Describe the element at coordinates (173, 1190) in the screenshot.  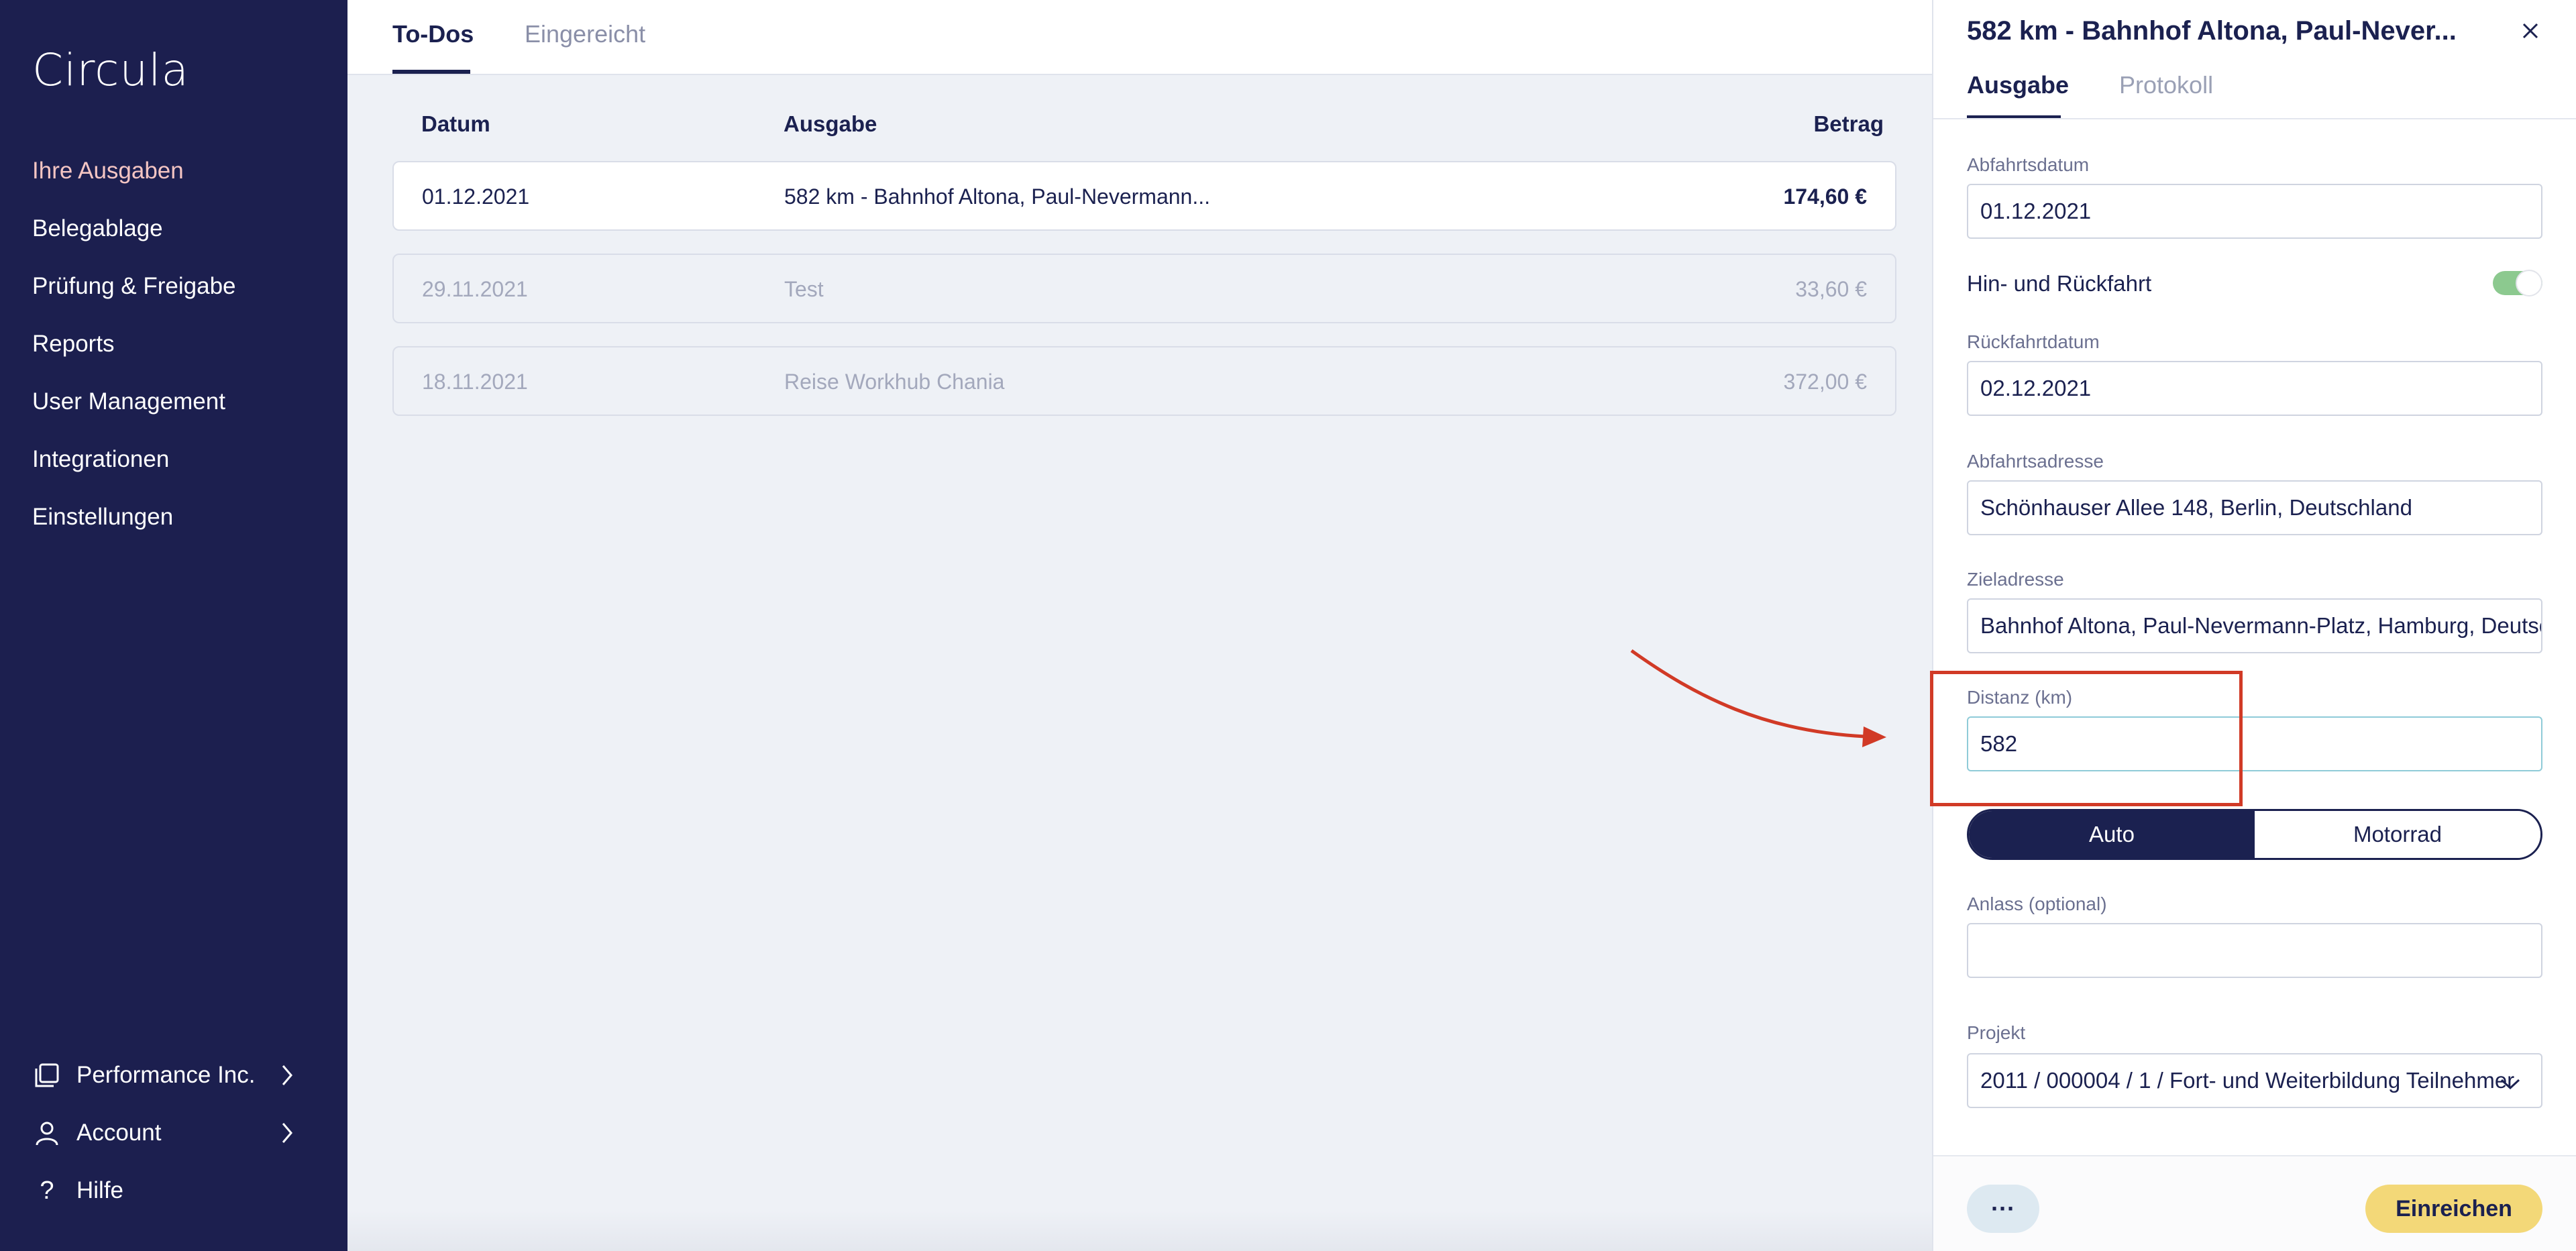
I see `help-link: ? Hilfe` at that location.